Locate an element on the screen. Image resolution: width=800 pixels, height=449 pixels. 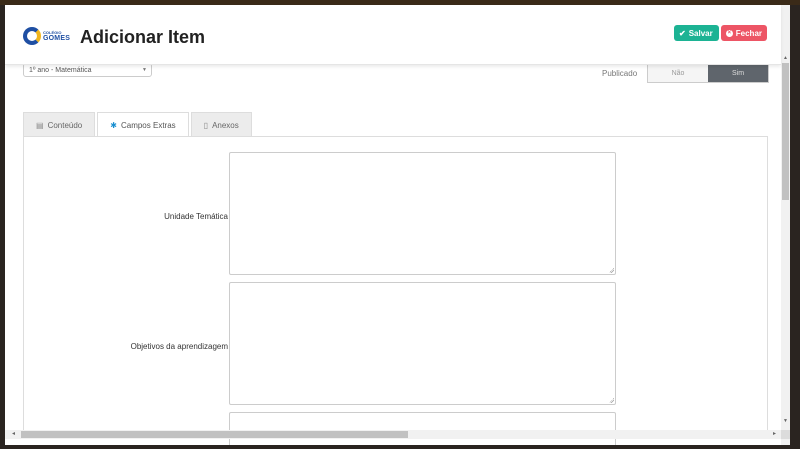
vertical-scroll-thumb is located at coordinates (785, 131).